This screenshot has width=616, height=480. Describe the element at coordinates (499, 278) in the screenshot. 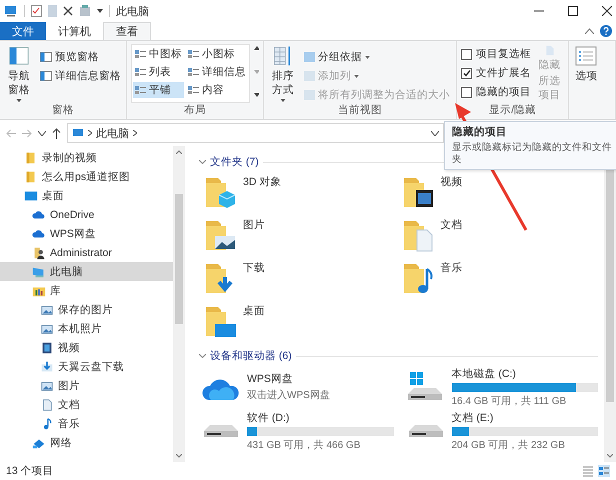

I see `folder-tile: 音乐` at that location.